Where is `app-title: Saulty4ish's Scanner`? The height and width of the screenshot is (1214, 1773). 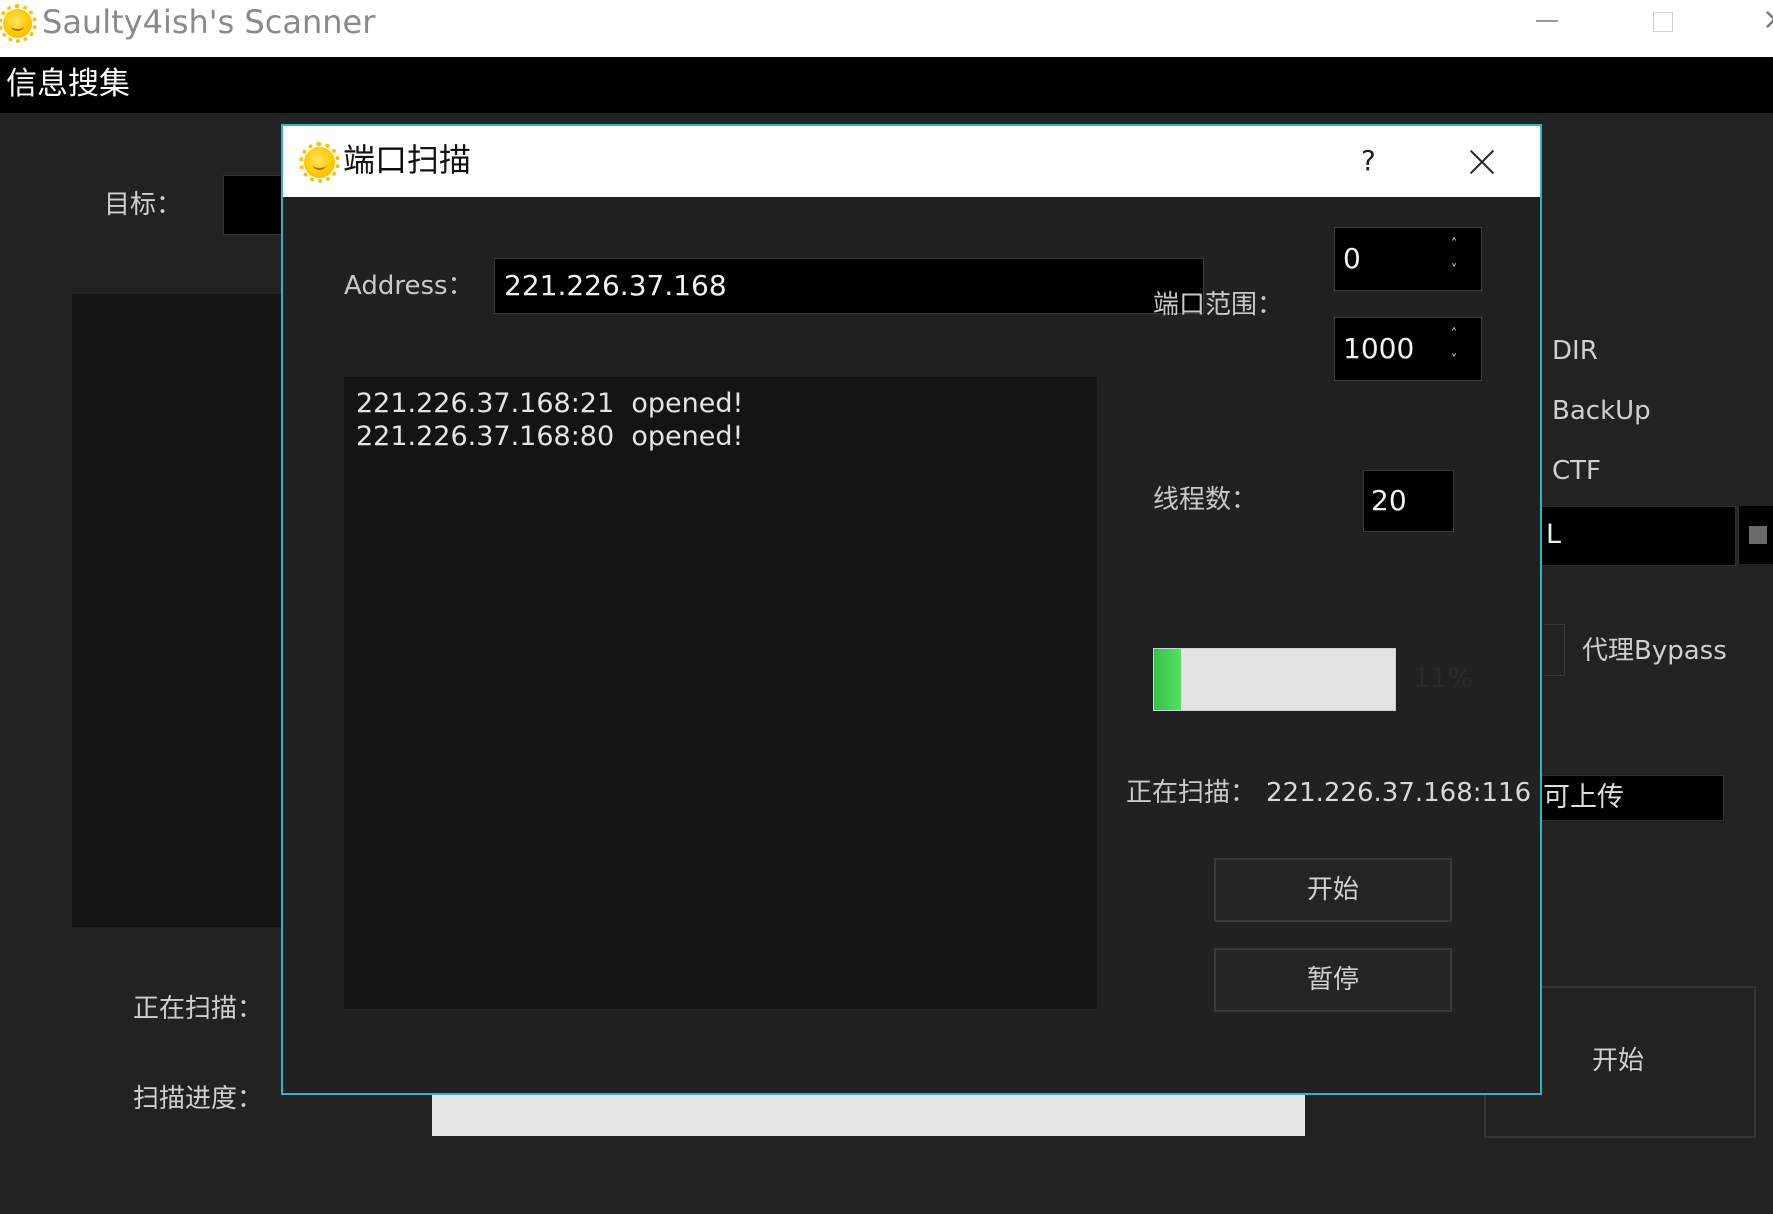 app-title: Saulty4ish's Scanner is located at coordinates (209, 22).